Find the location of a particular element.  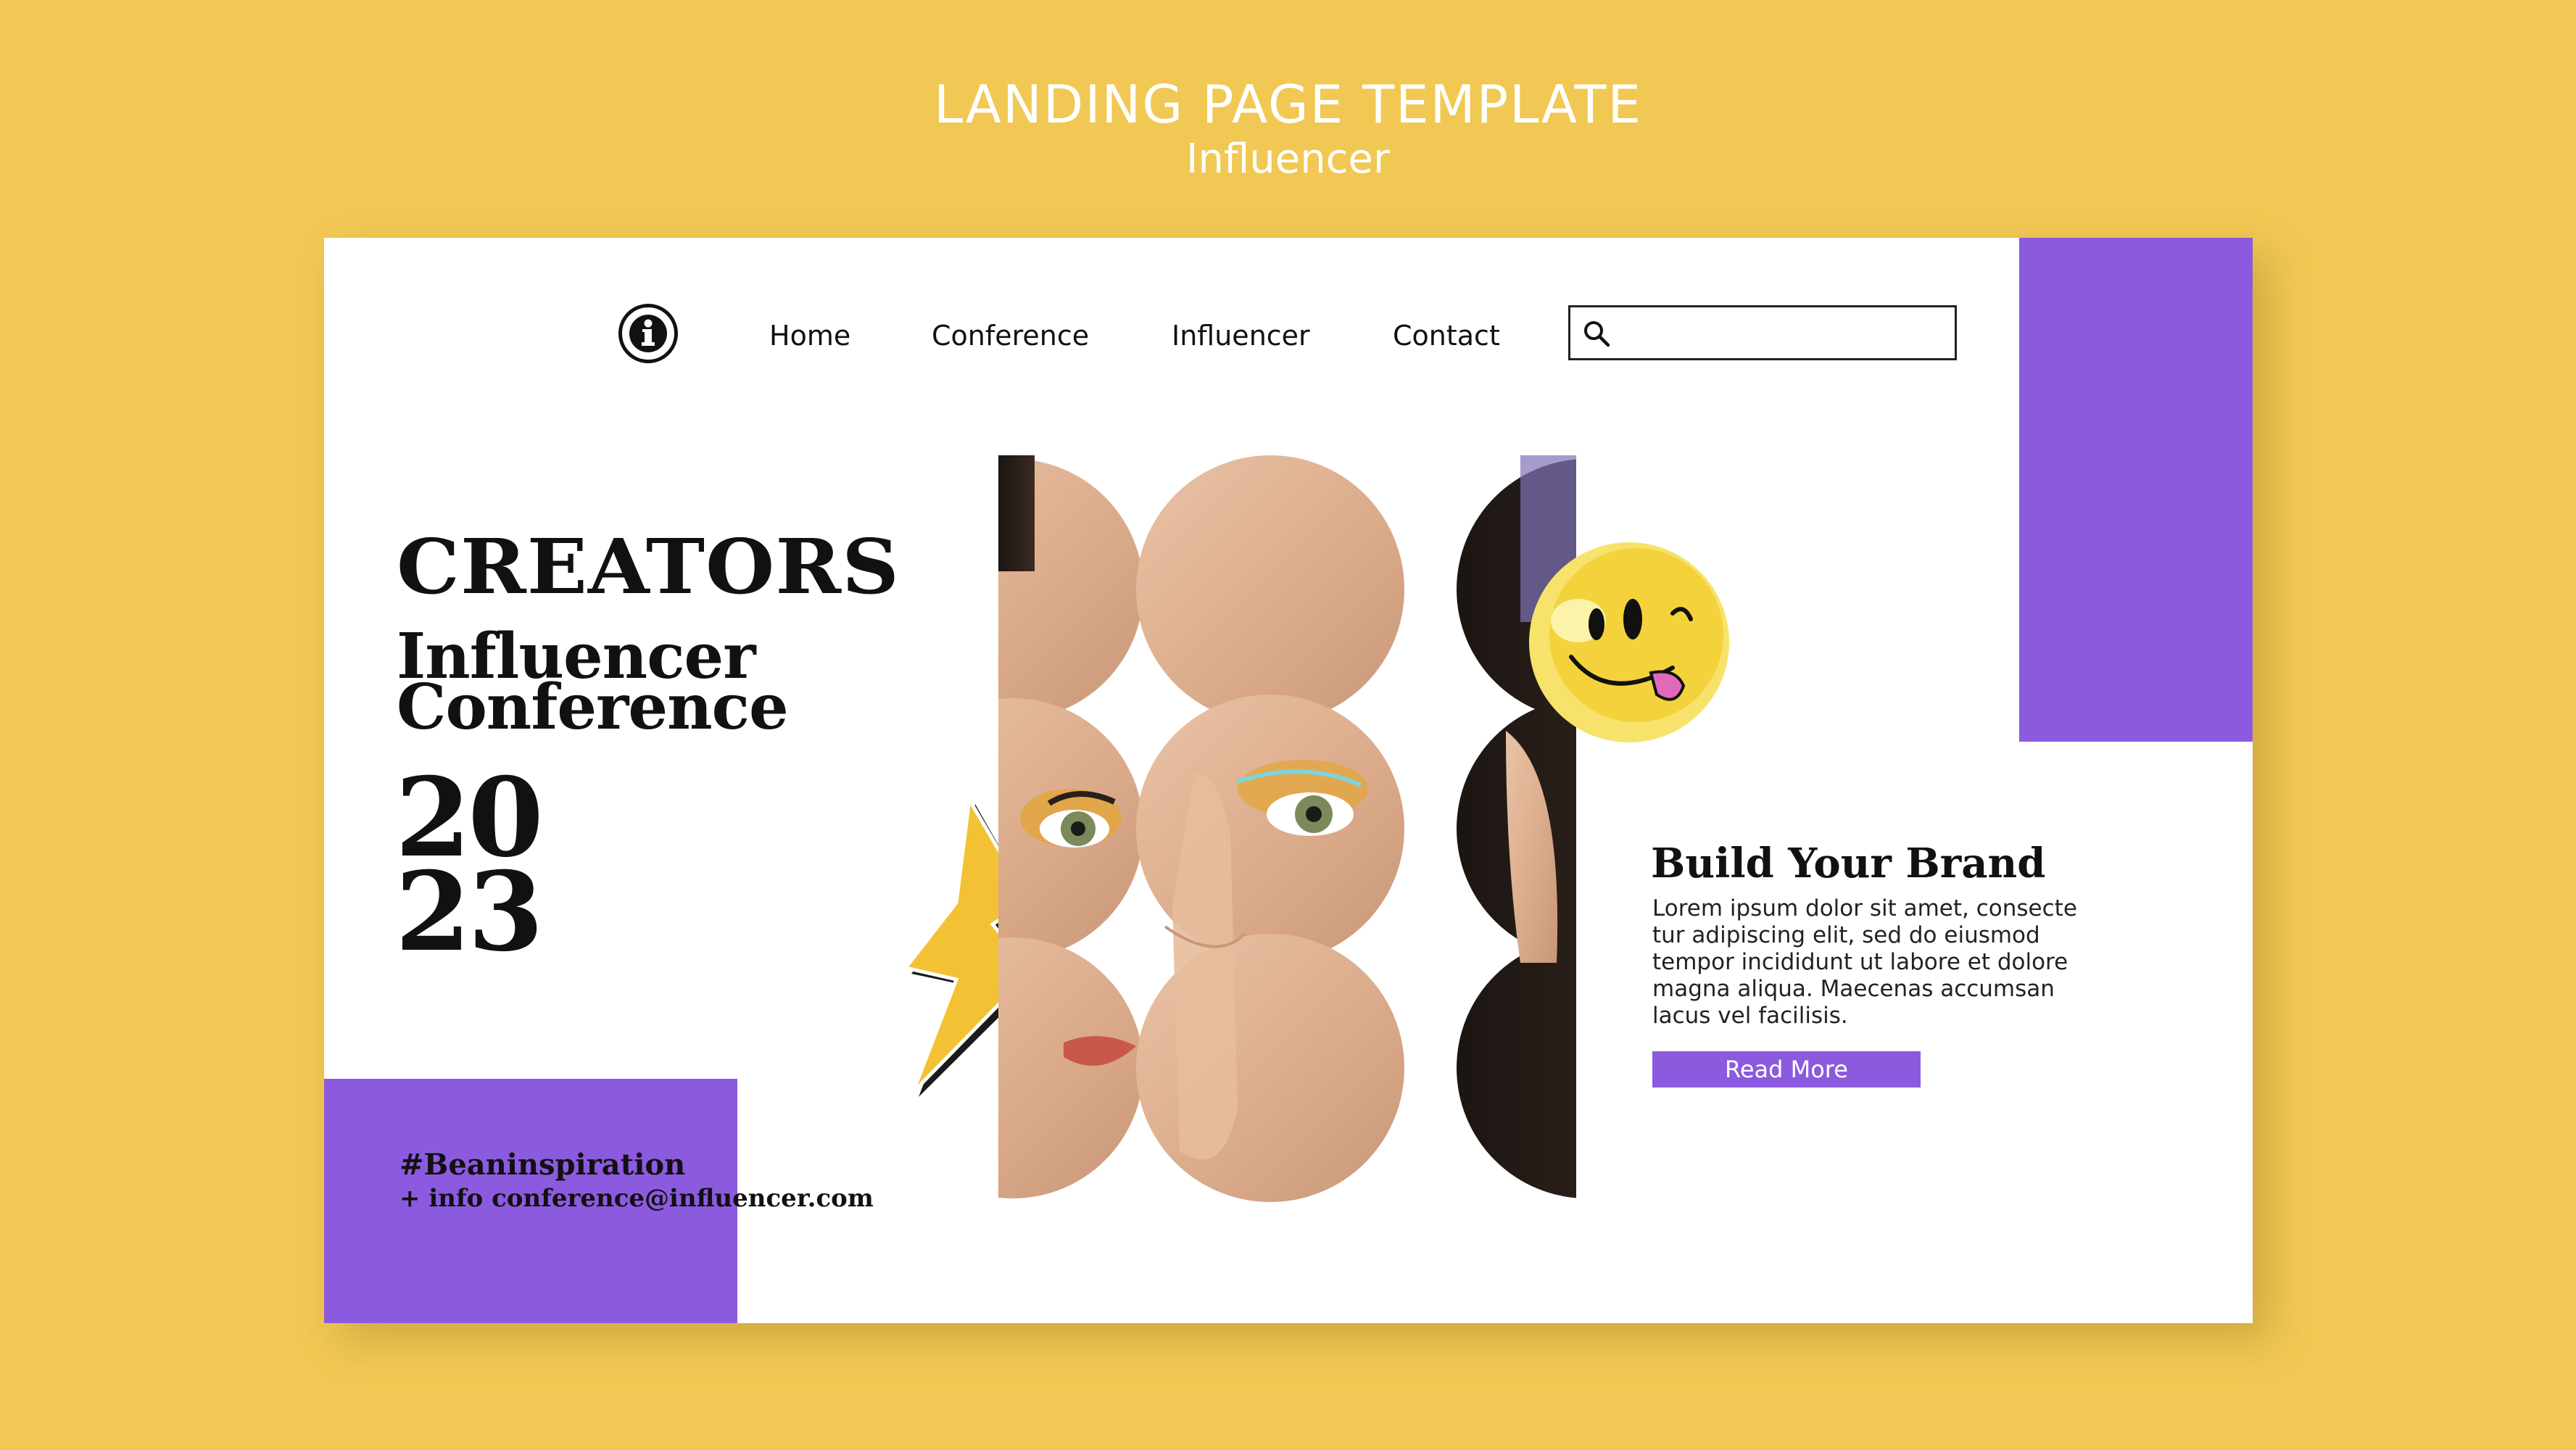

search-input is located at coordinates (1782, 334).